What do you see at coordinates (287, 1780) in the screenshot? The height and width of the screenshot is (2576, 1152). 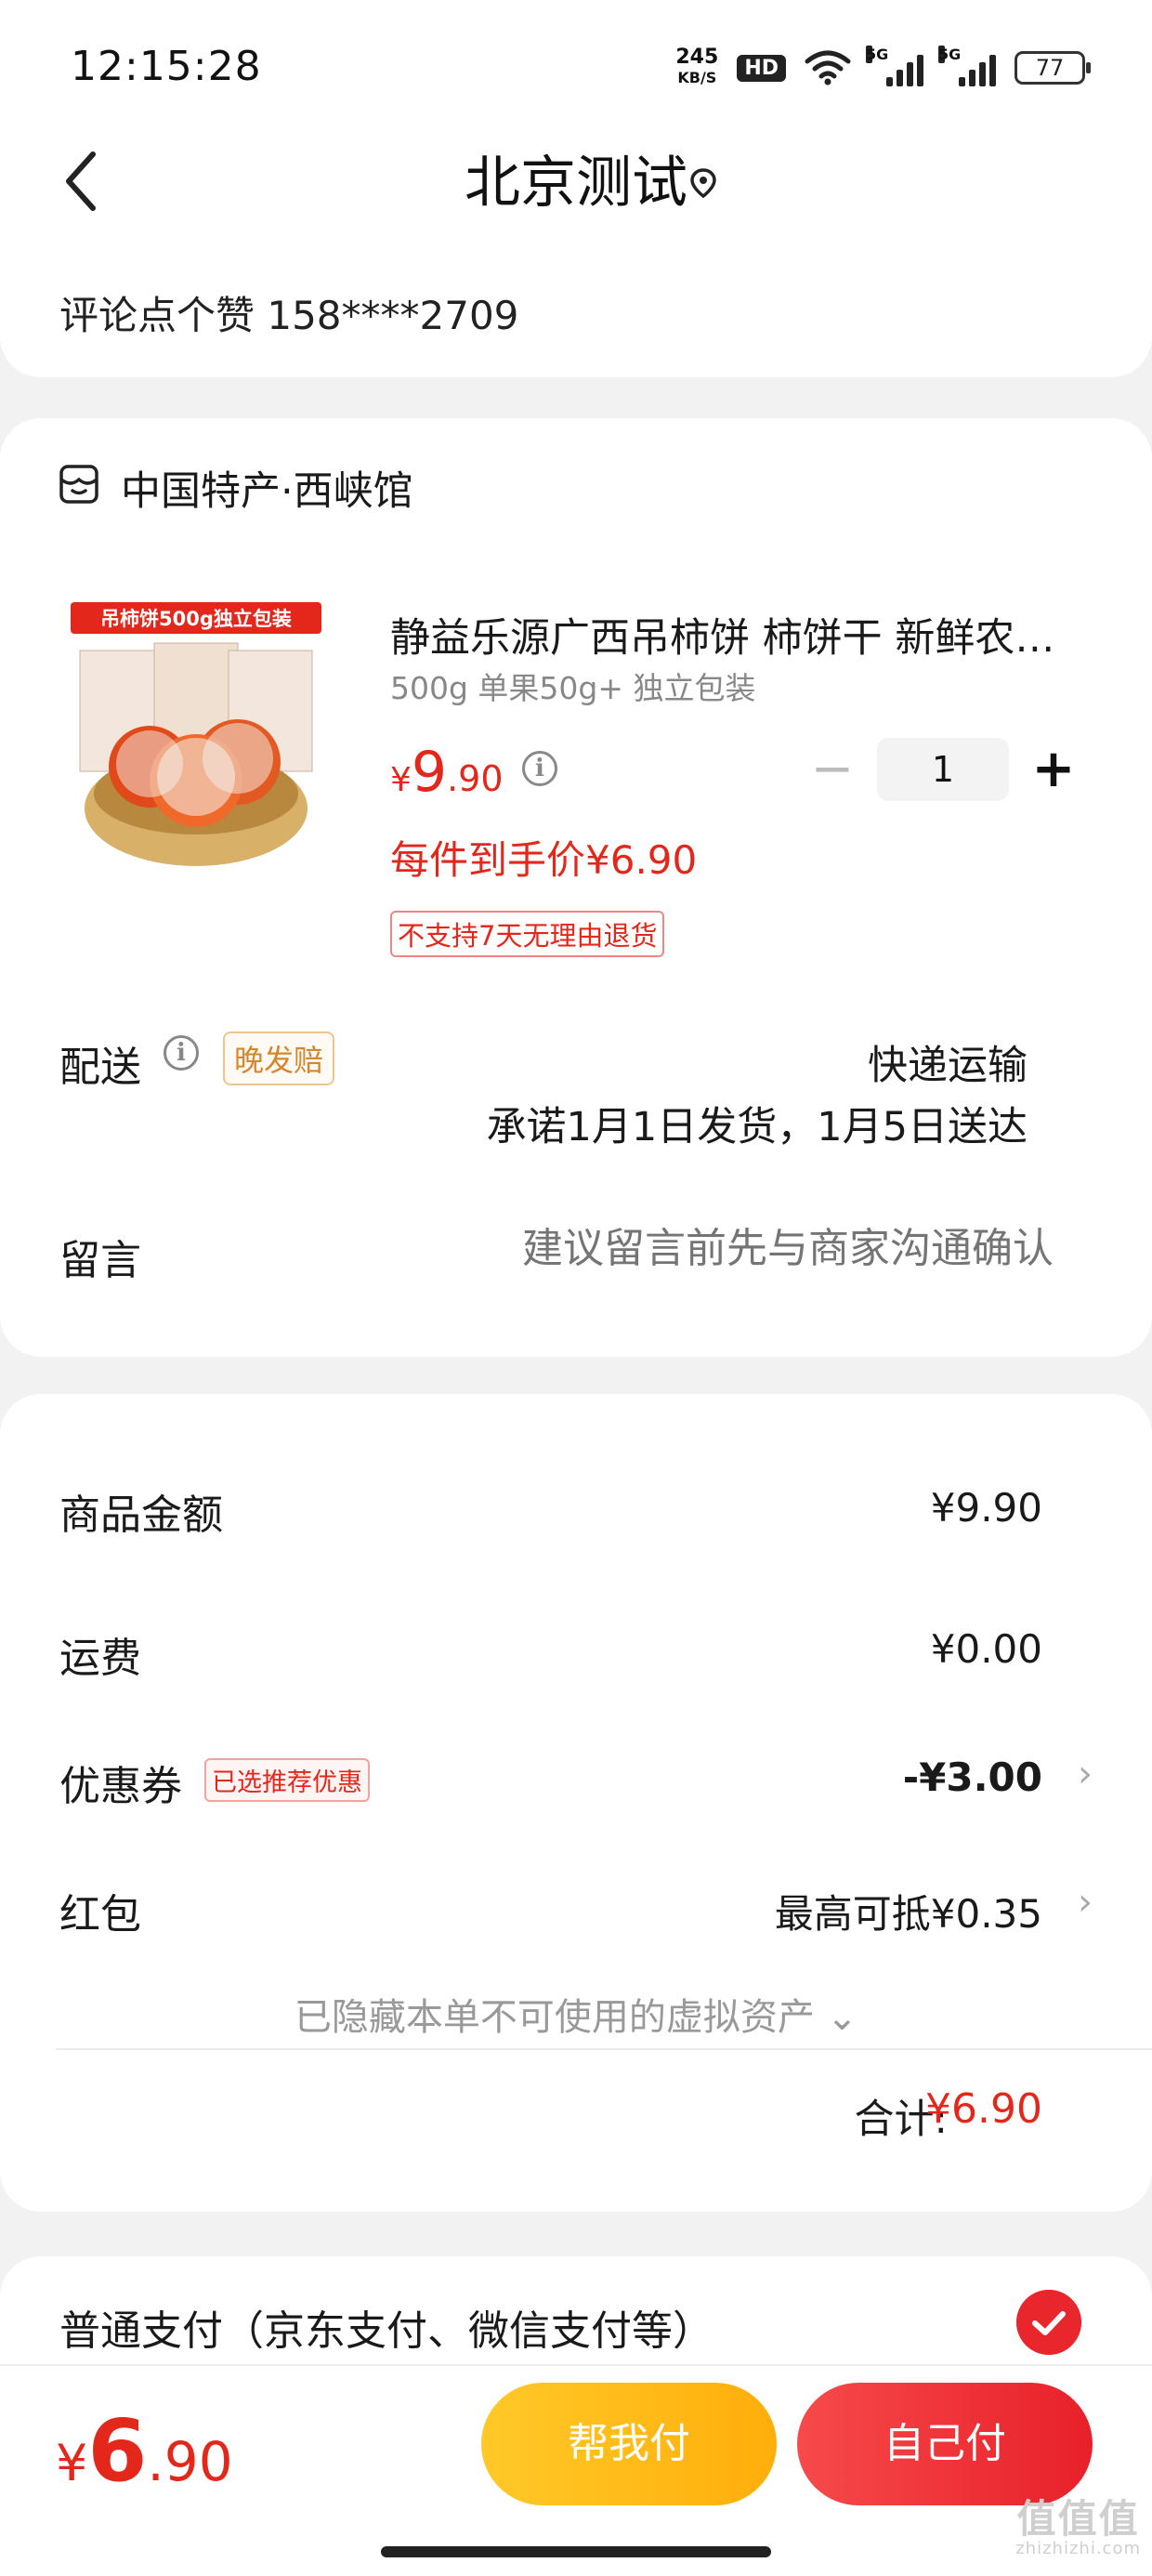 I see `coupon-badge: 已选推荐优惠` at bounding box center [287, 1780].